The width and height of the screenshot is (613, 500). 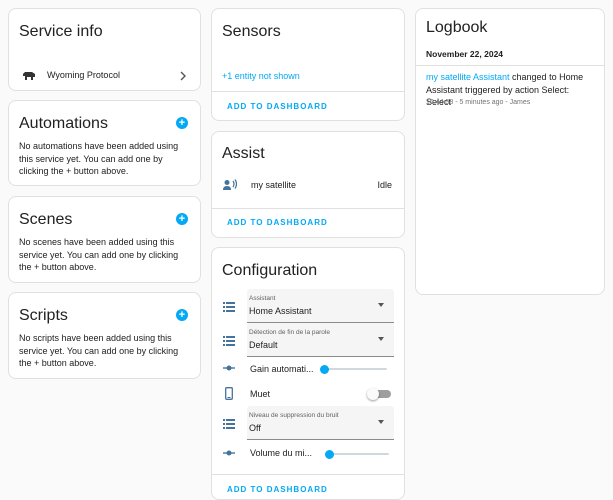 What do you see at coordinates (373, 394) in the screenshot?
I see `toggle-knob` at bounding box center [373, 394].